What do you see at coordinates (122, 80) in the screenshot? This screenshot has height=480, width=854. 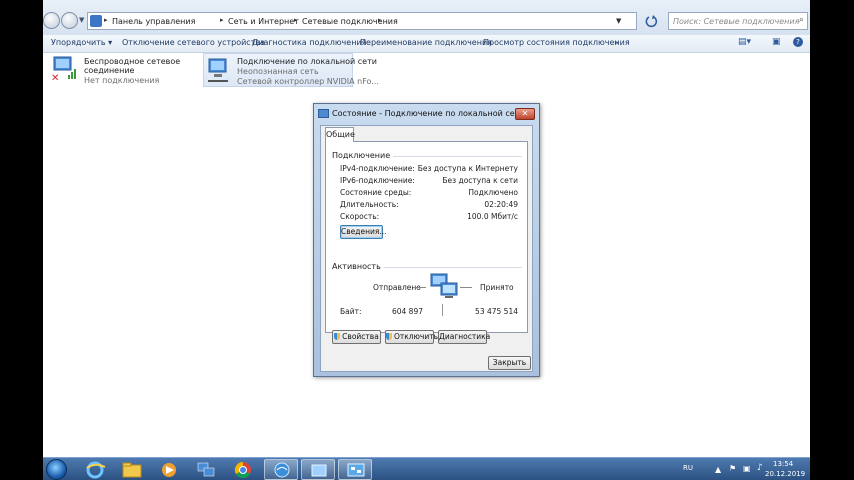 I see `wireless-connection-status: Нет подключения` at bounding box center [122, 80].